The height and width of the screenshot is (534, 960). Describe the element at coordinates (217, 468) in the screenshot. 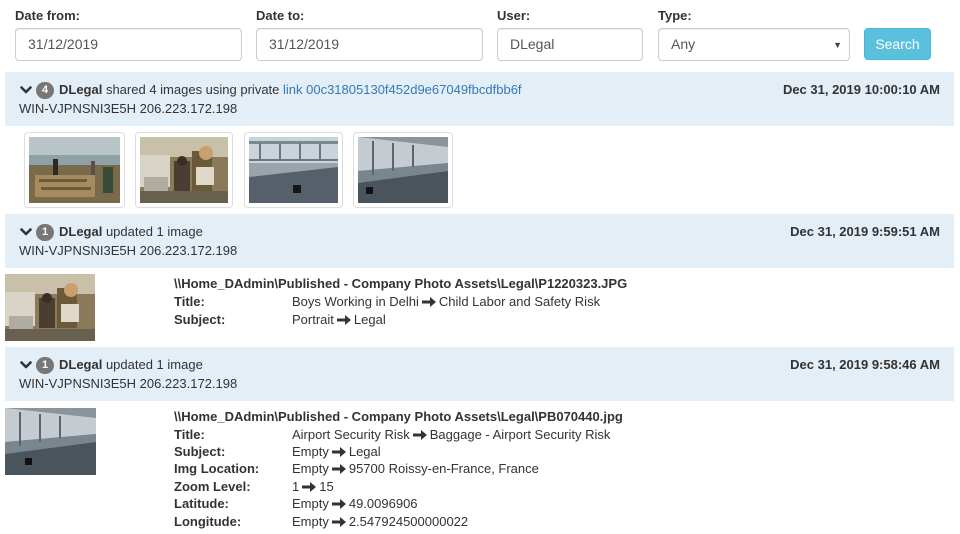

I see `field-key: Img Location:` at that location.